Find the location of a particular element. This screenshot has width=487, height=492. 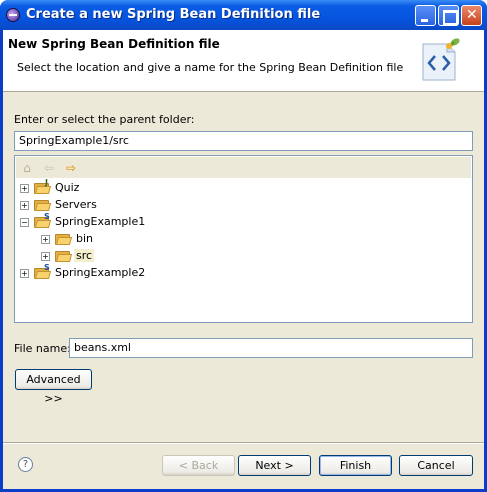

finish-button: Finish is located at coordinates (355, 465).